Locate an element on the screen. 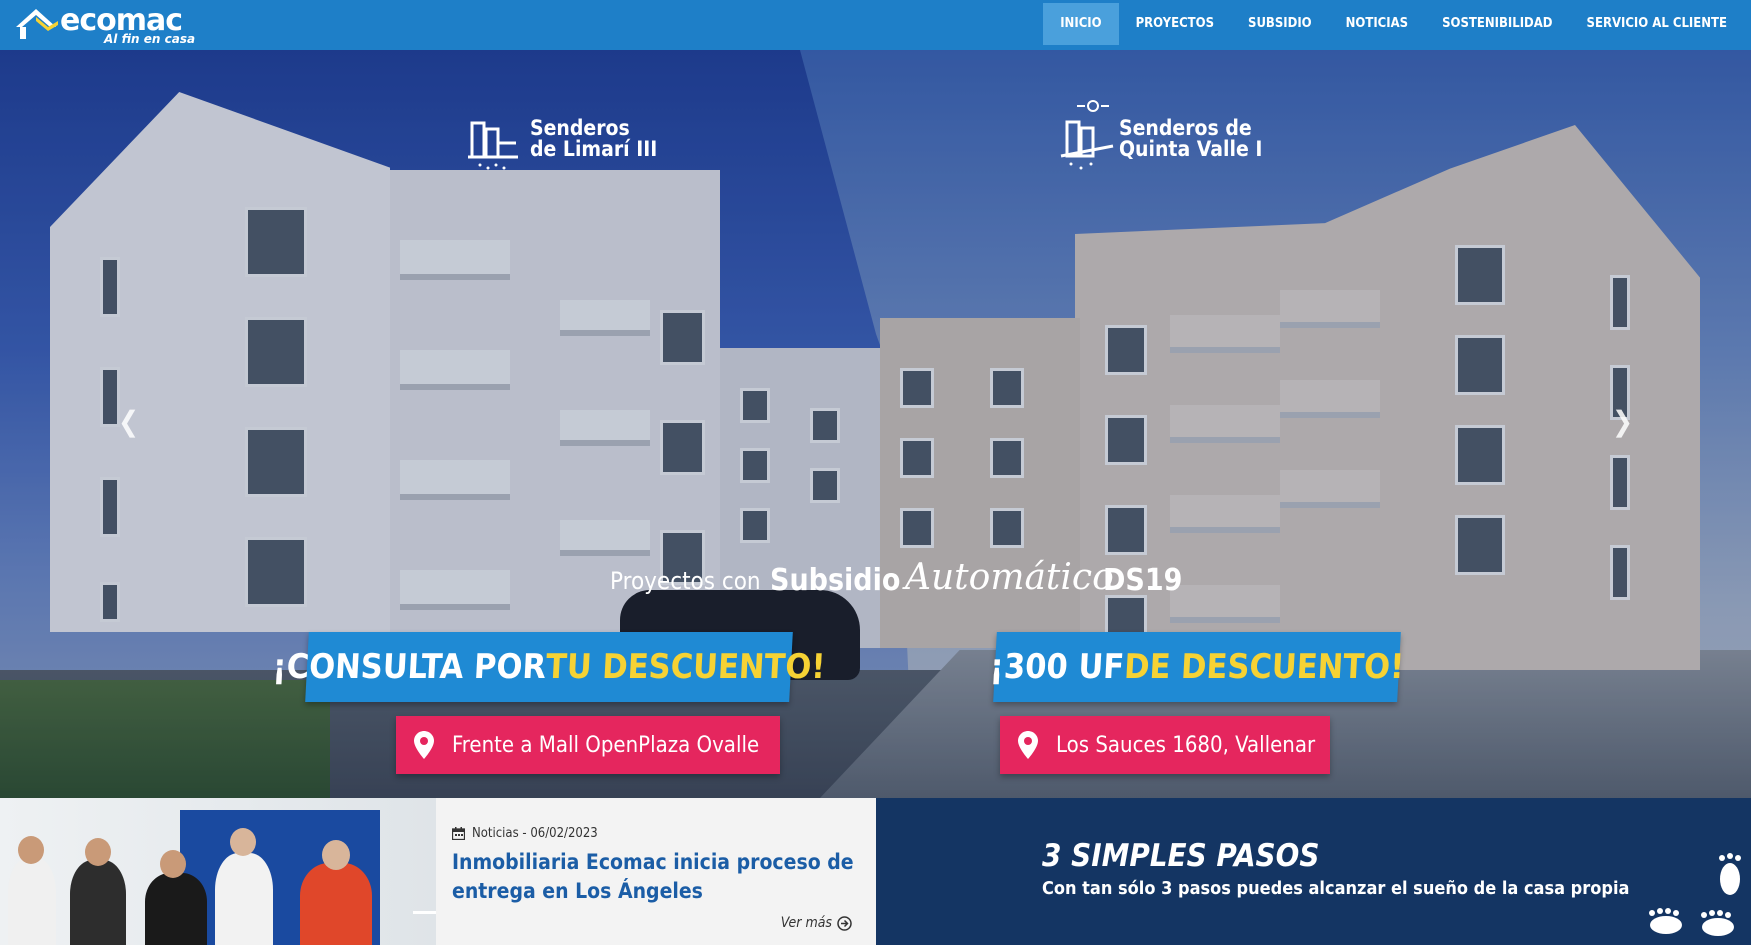 The image size is (1751, 945). subsidio-code: DS19 is located at coordinates (1143, 580).